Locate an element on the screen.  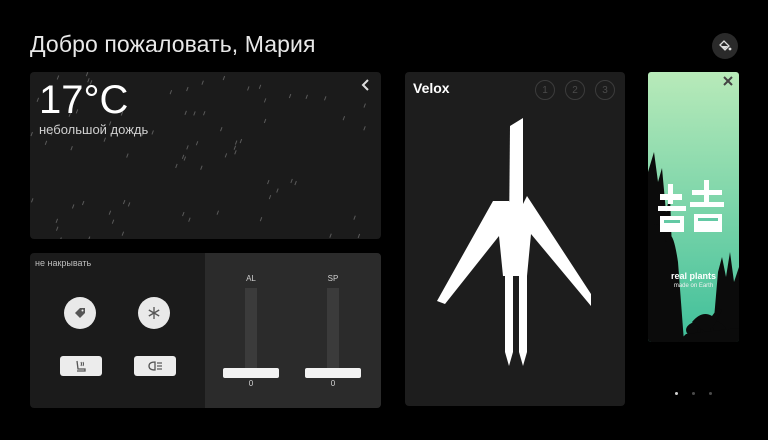
slider-sp-track is located at coordinates (333, 332).